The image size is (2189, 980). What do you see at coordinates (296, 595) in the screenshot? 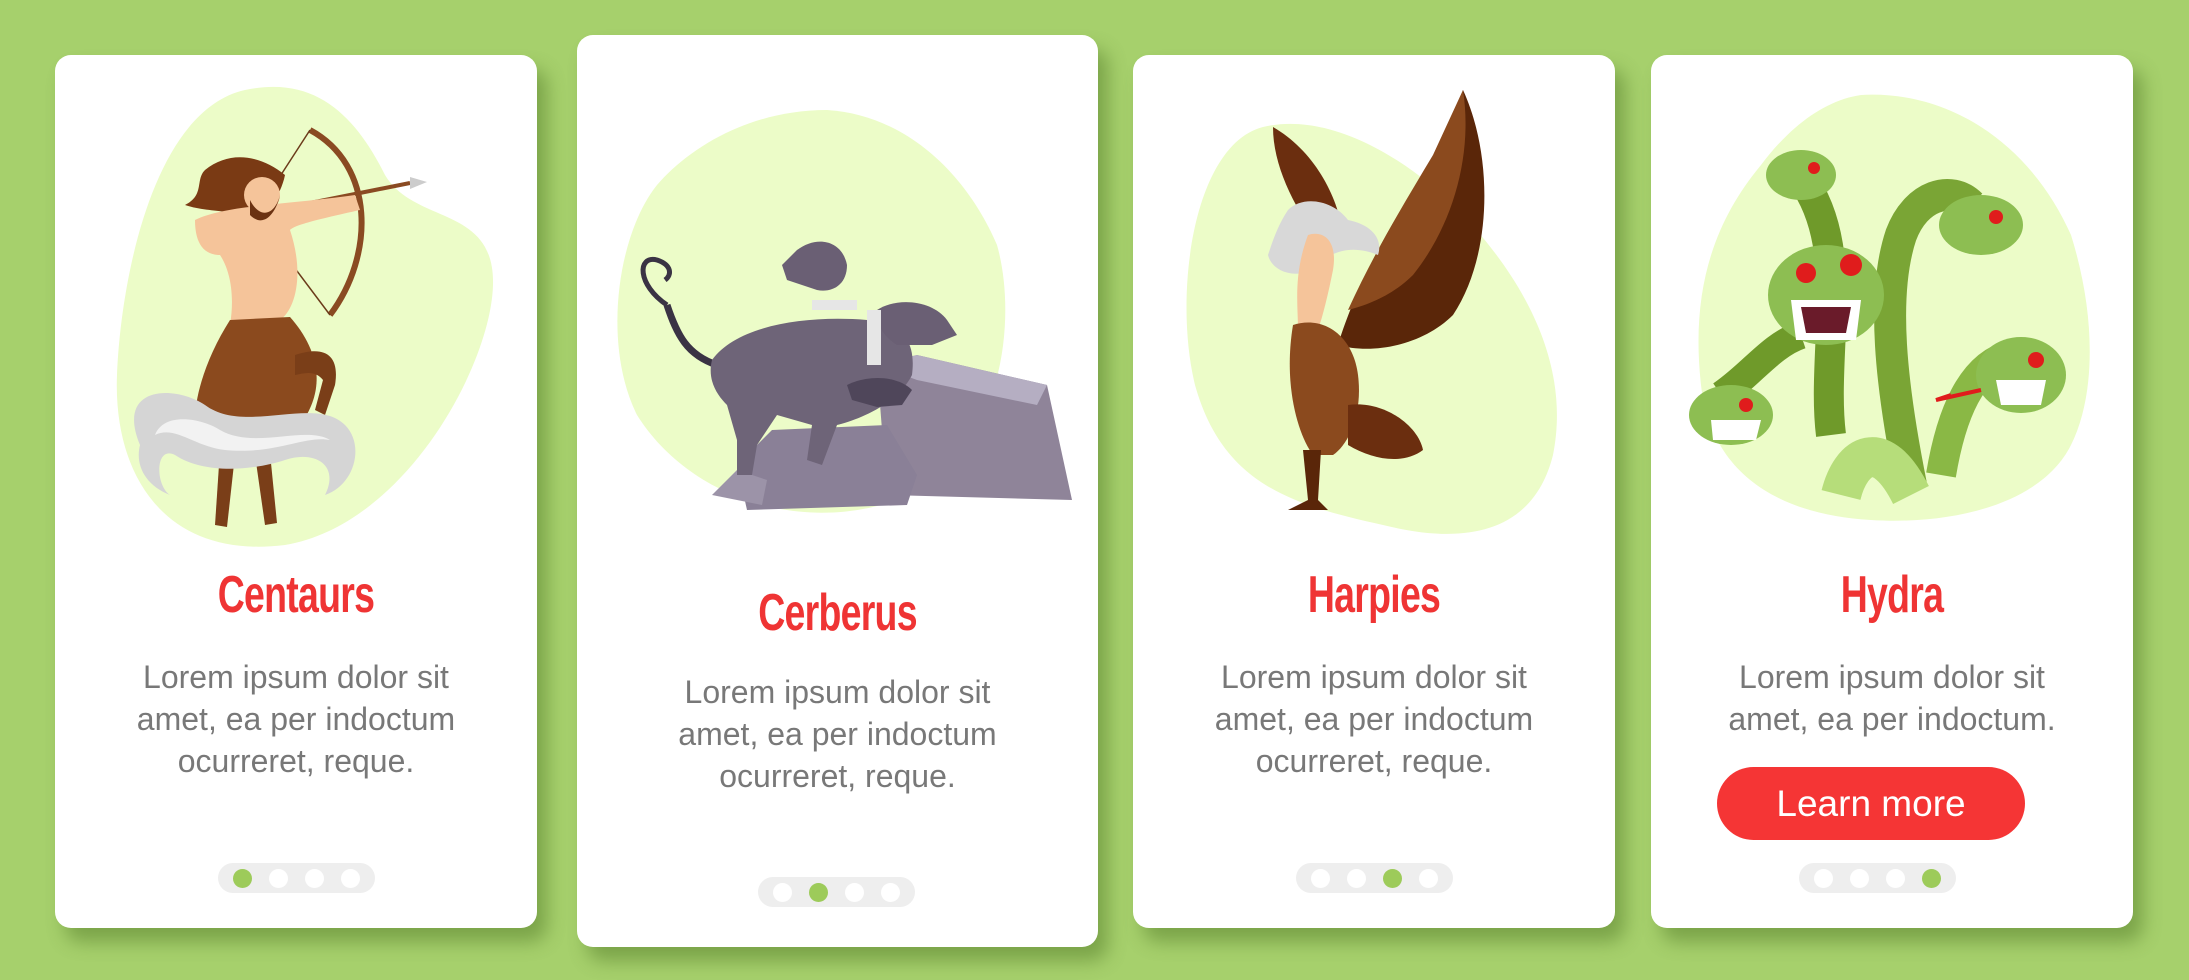
I see `card-title: Centaurs` at bounding box center [296, 595].